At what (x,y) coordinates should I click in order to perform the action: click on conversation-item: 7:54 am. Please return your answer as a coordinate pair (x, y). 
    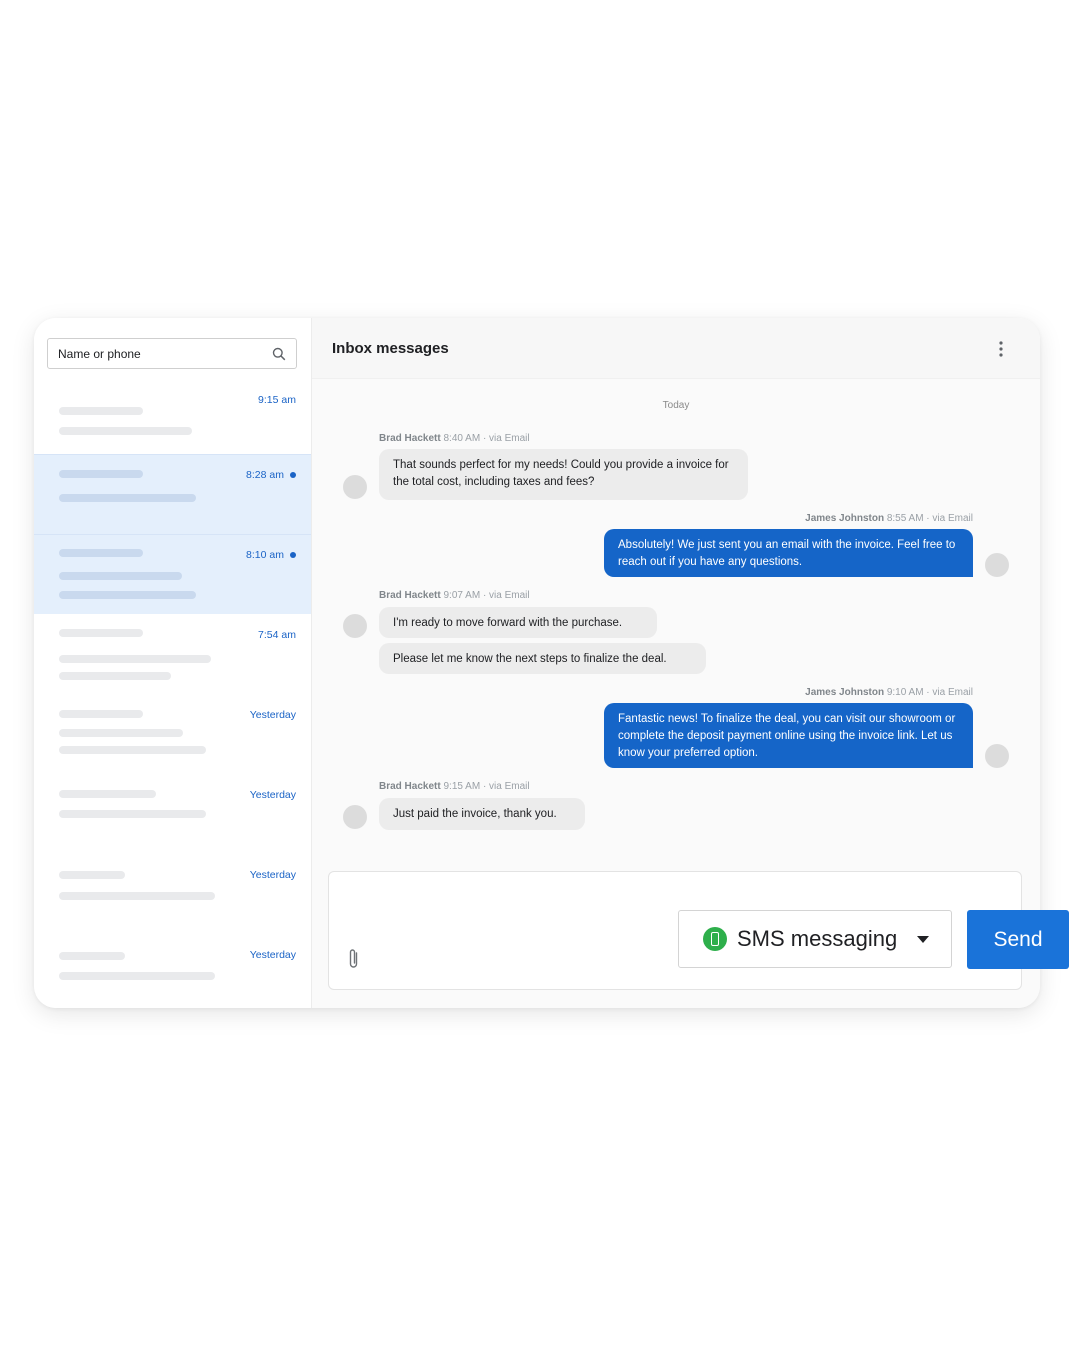
    Looking at the image, I should click on (172, 654).